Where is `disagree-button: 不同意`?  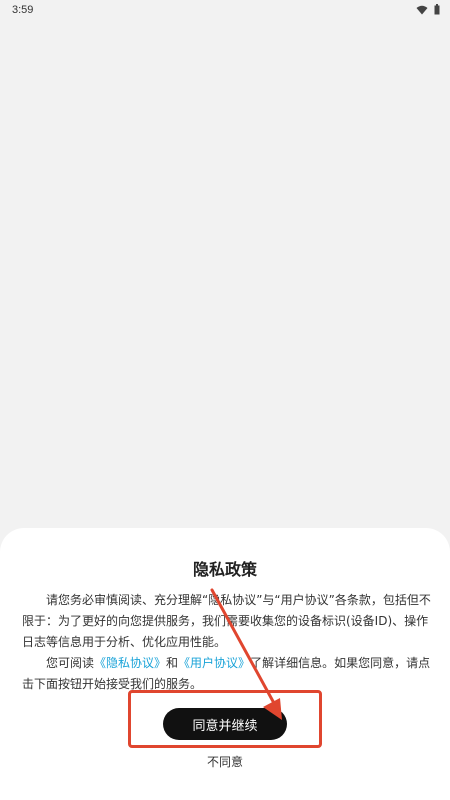 disagree-button: 不同意 is located at coordinates (225, 761).